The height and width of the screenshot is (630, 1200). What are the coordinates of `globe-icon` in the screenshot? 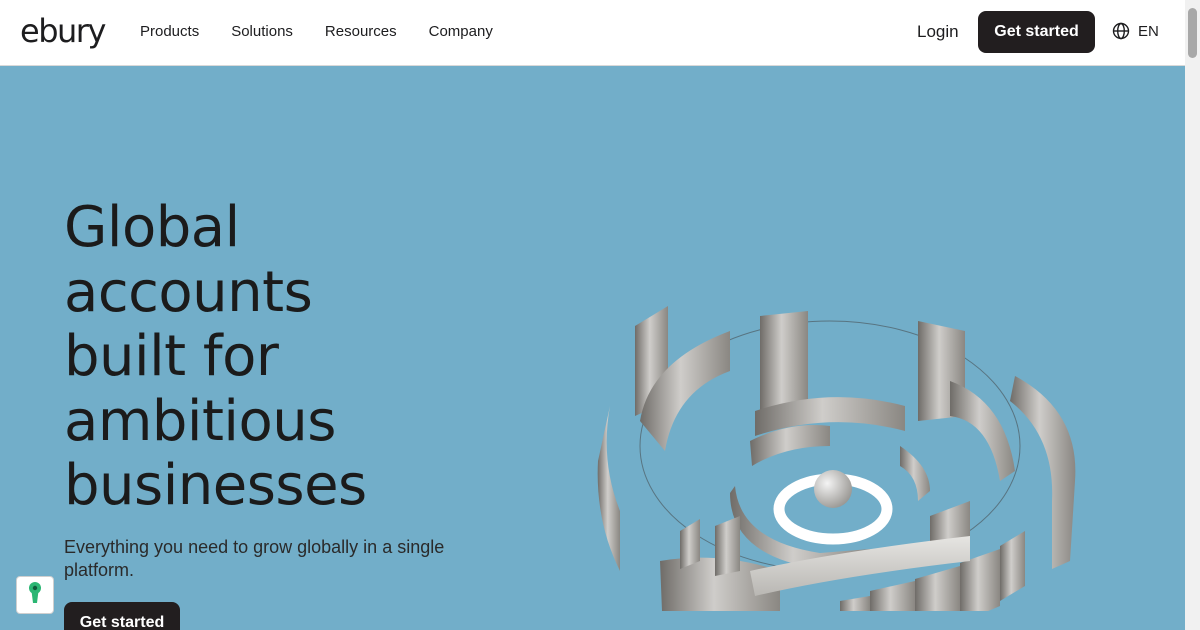 It's located at (1121, 31).